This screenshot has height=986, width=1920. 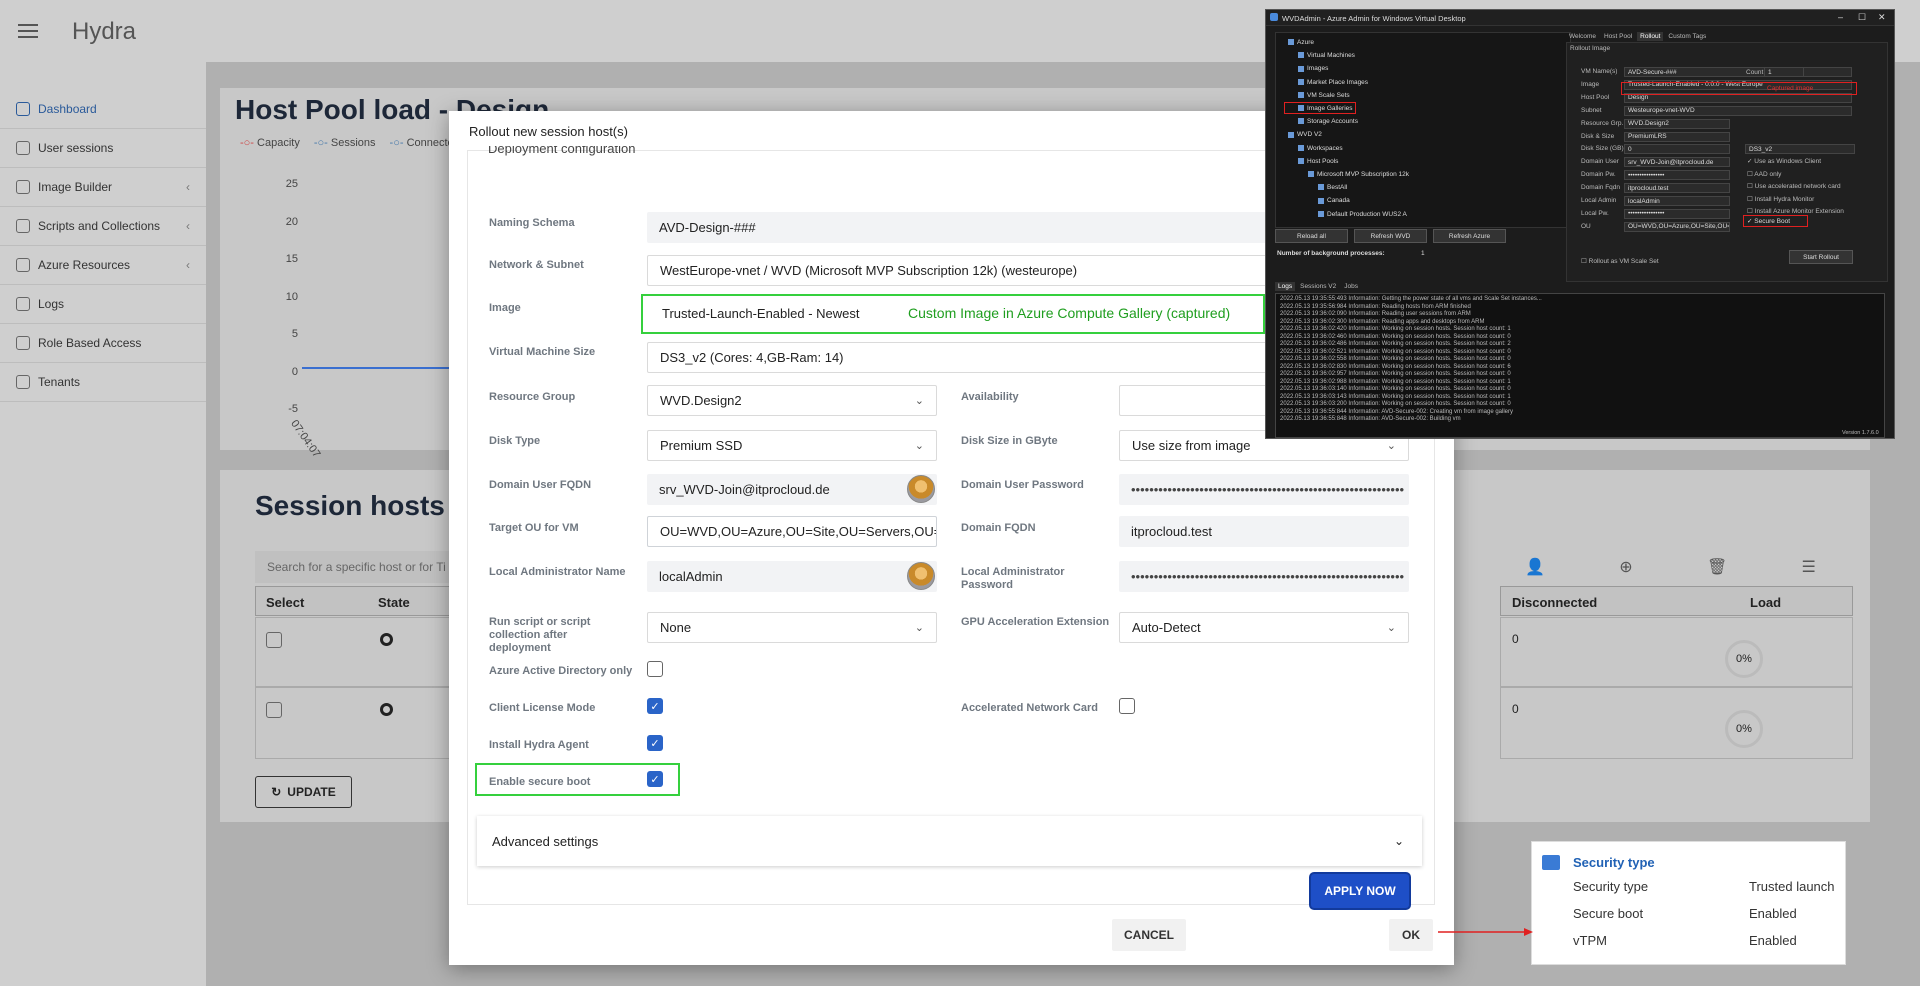 I want to click on delete-icon: 🗑, so click(x=1717, y=567).